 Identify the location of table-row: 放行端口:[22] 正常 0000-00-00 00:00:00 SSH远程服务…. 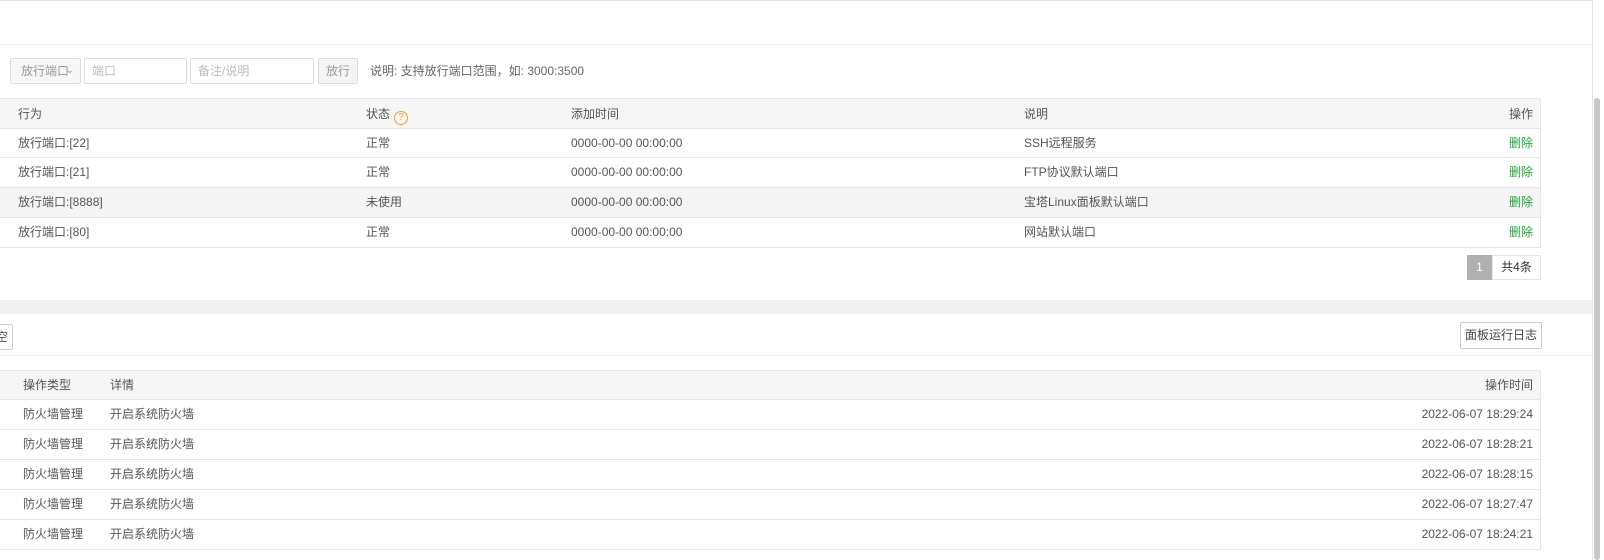
(770, 143).